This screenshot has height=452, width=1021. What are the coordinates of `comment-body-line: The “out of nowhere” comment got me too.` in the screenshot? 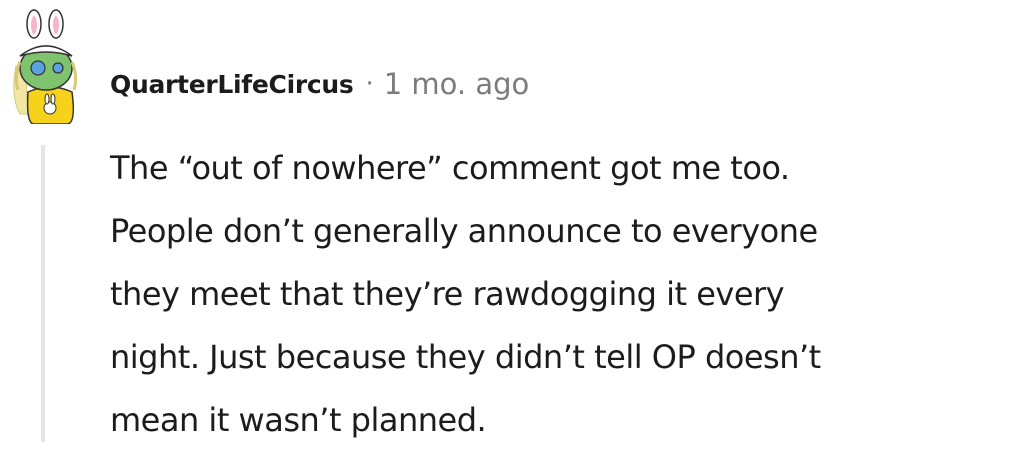 It's located at (450, 168).